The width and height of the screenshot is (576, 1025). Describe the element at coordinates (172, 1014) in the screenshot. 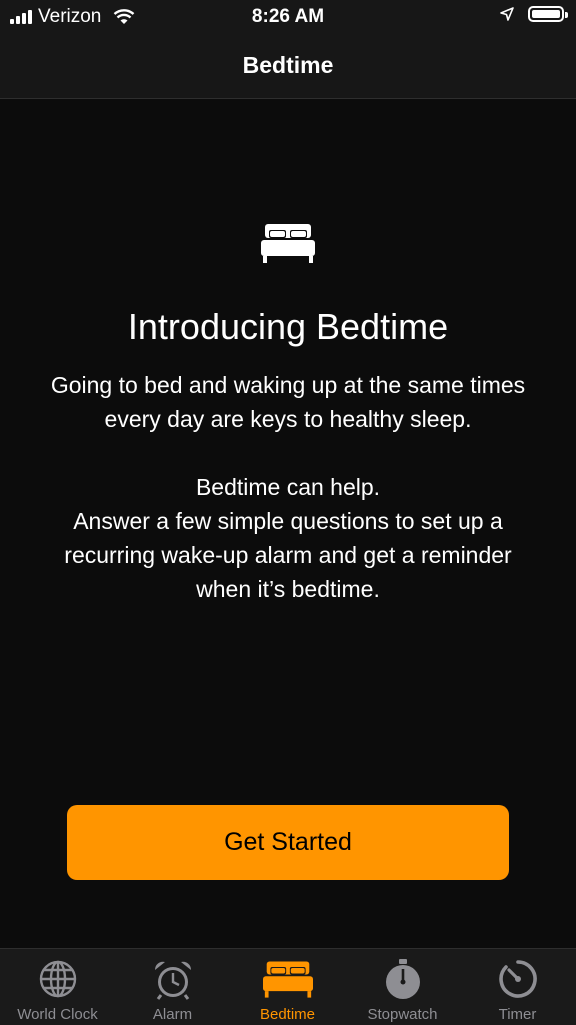

I see `tab-label: Alarm` at that location.